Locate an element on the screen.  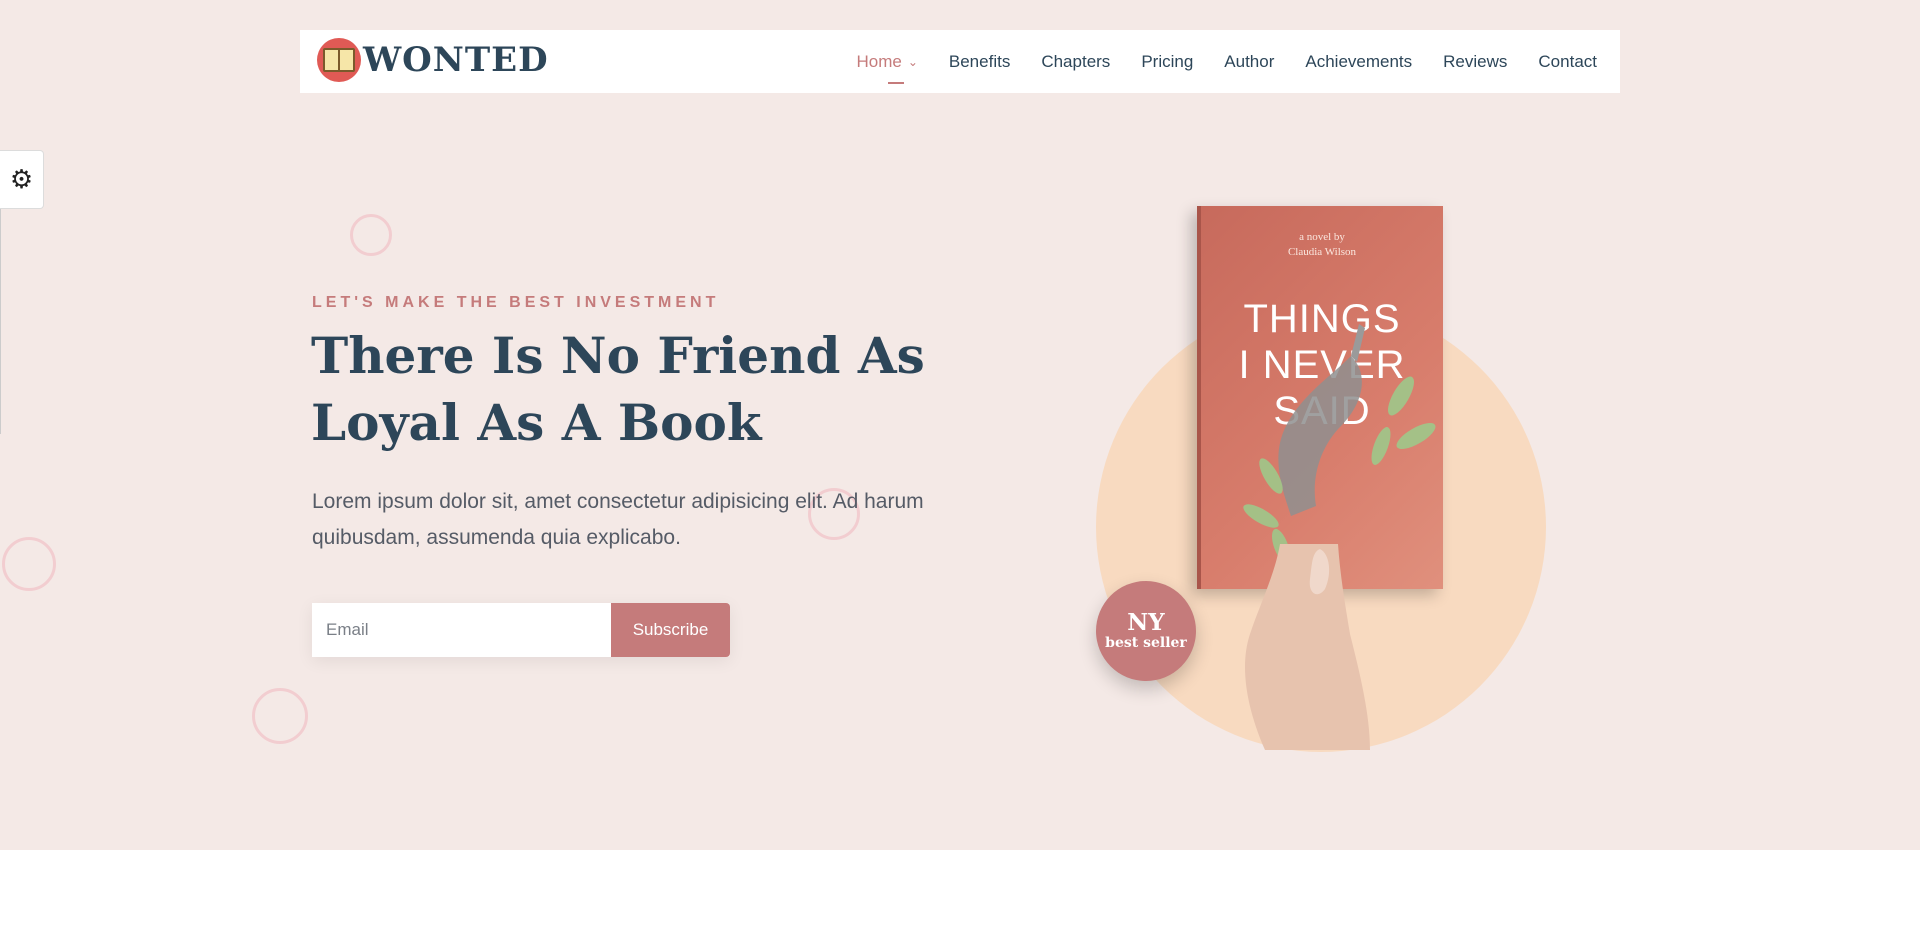
email-input is located at coordinates (461, 630).